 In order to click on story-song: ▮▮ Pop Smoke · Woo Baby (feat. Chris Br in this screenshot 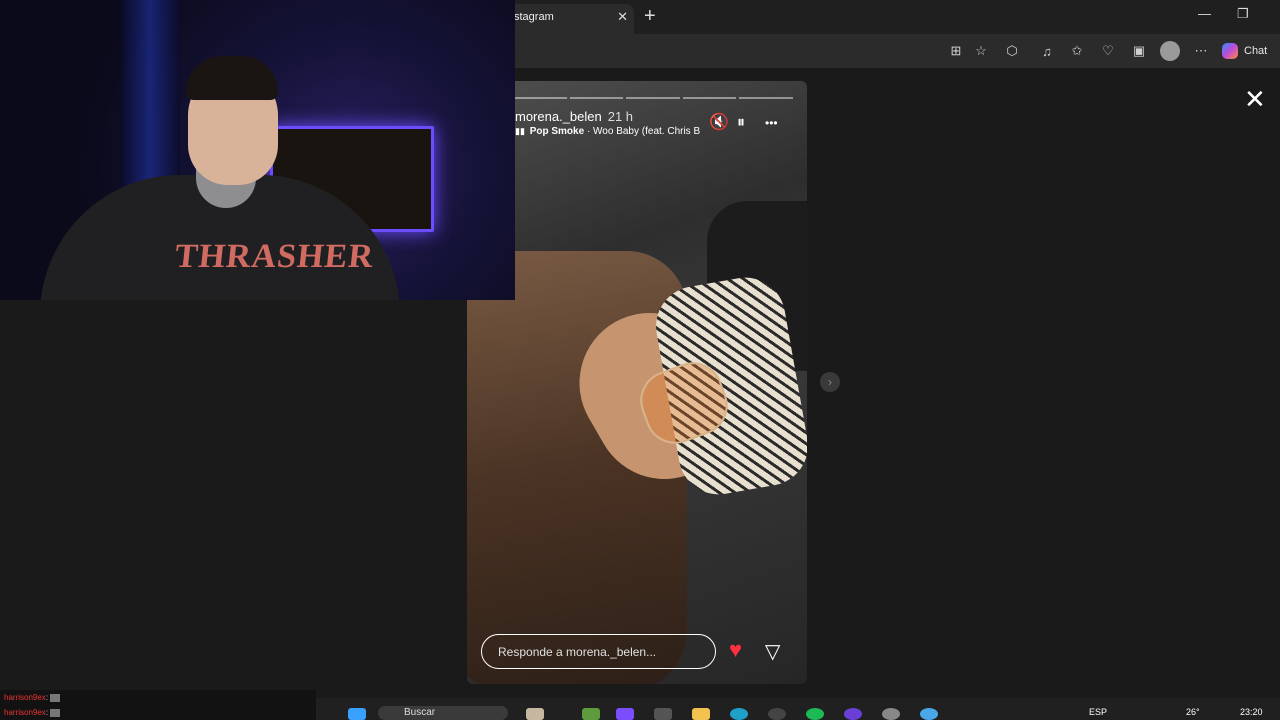, I will do `click(607, 131)`.